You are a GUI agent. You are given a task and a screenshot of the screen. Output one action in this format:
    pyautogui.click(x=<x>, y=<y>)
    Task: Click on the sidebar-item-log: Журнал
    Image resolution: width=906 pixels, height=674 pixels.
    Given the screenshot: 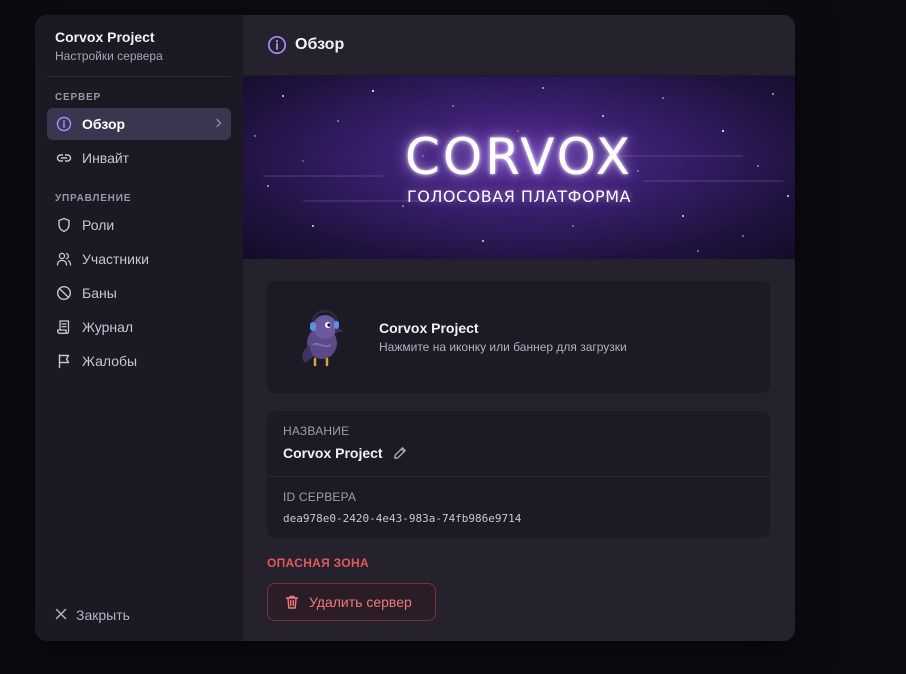 What is the action you would take?
    pyautogui.click(x=139, y=327)
    